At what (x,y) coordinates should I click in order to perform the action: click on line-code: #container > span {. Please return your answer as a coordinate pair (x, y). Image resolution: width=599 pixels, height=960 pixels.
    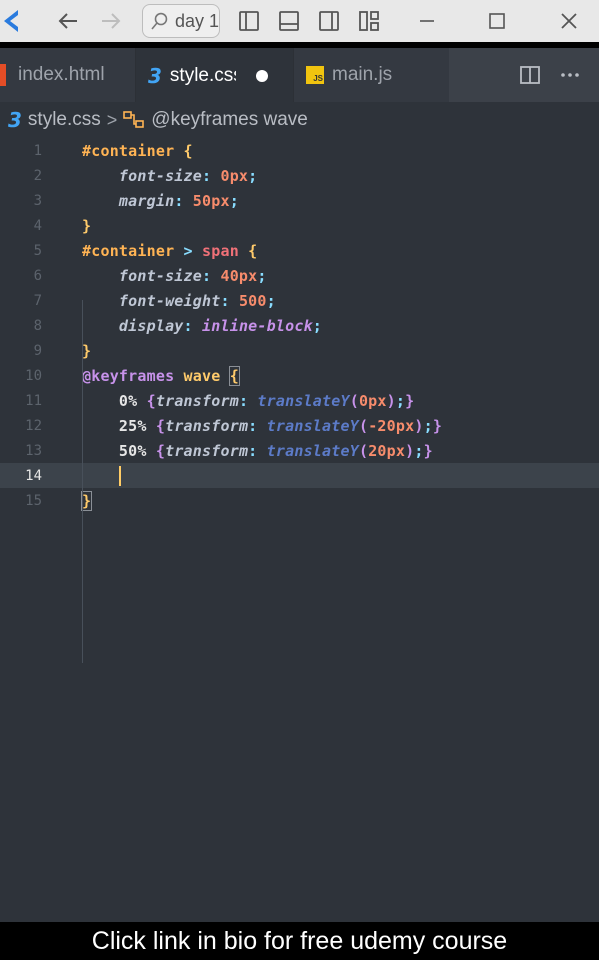
    Looking at the image, I should click on (169, 251).